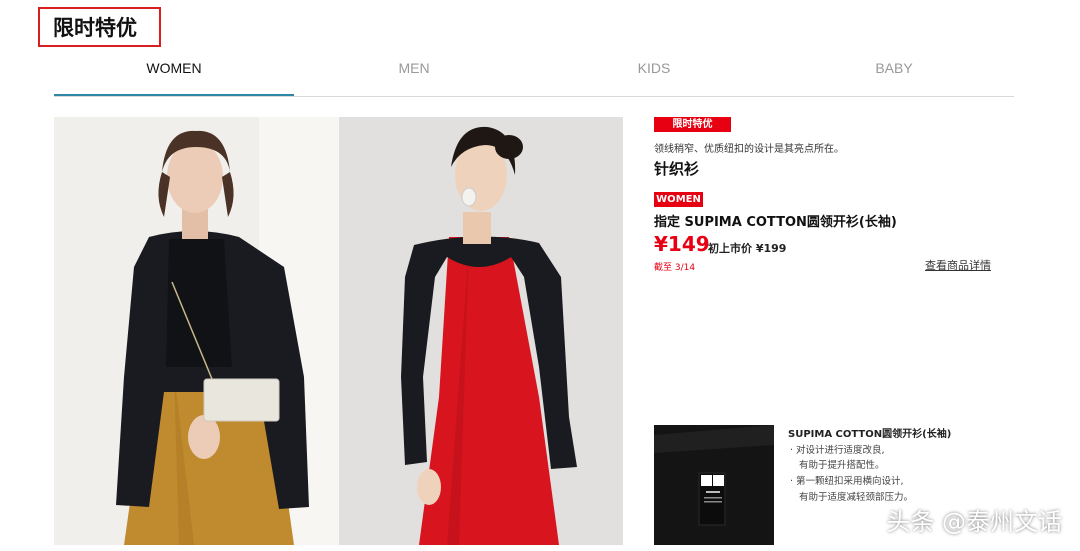 This screenshot has width=1080, height=551. Describe the element at coordinates (837, 450) in the screenshot. I see `detail-line-1: · 对设计进行适度改良,` at that location.